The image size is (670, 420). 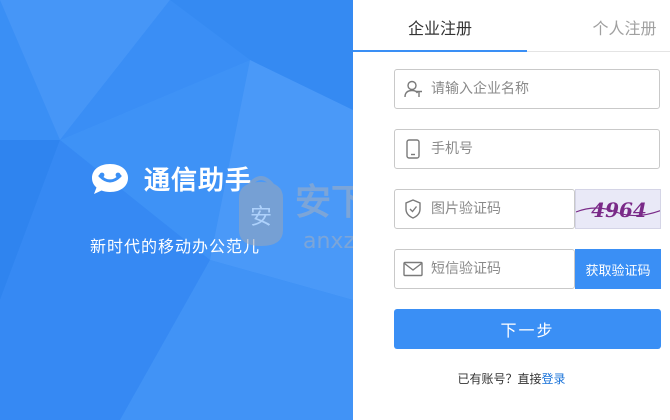 I want to click on next-step-button: 下一步, so click(x=527, y=329).